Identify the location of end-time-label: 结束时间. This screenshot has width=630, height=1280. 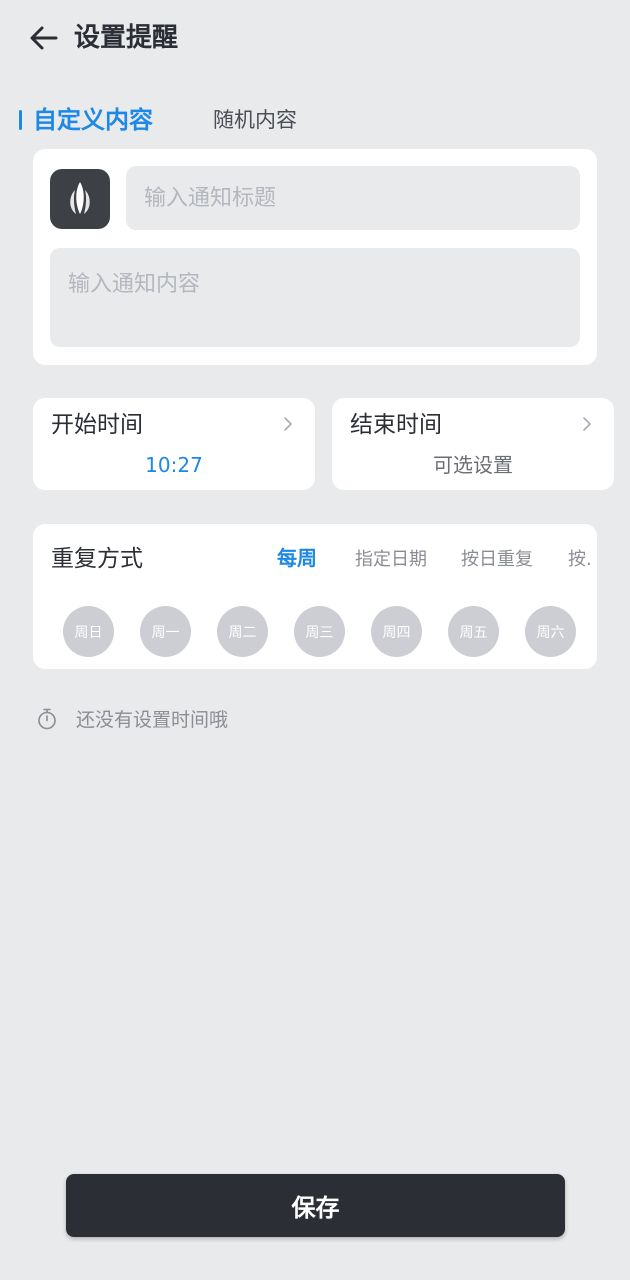
(396, 425).